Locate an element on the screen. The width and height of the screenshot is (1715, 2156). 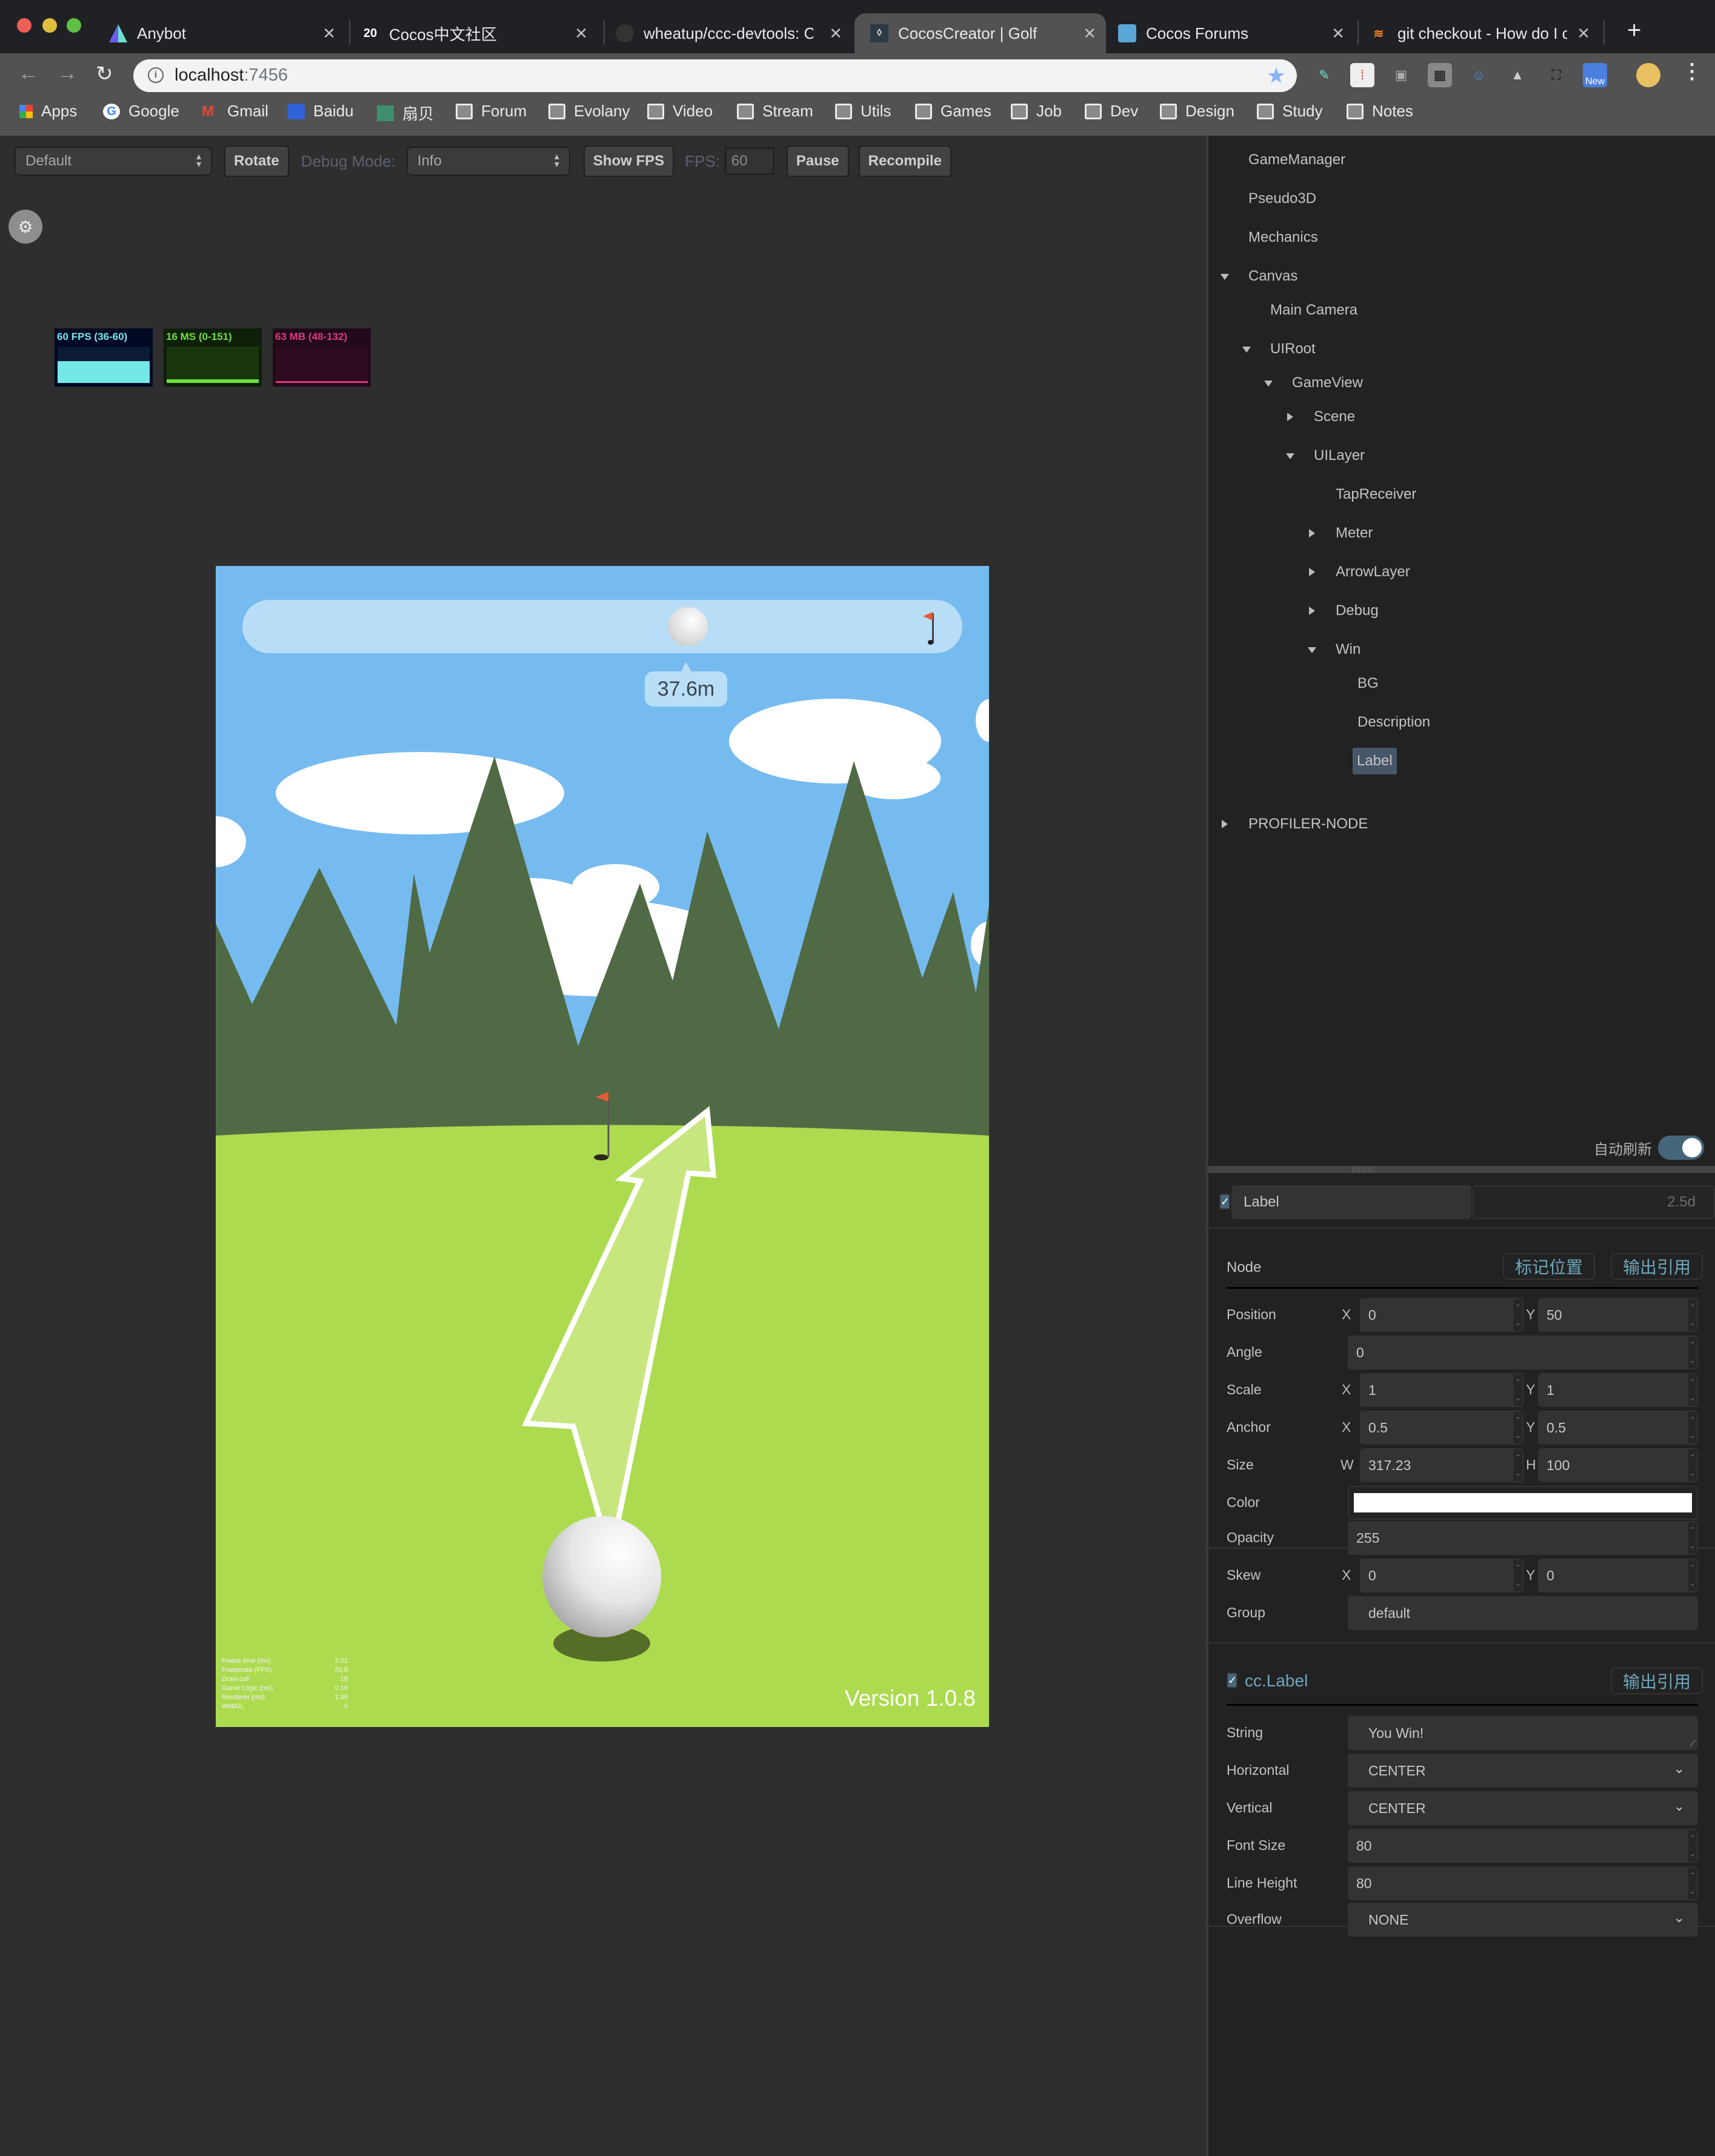
tree-node: GameManager is located at coordinates (1296, 160).